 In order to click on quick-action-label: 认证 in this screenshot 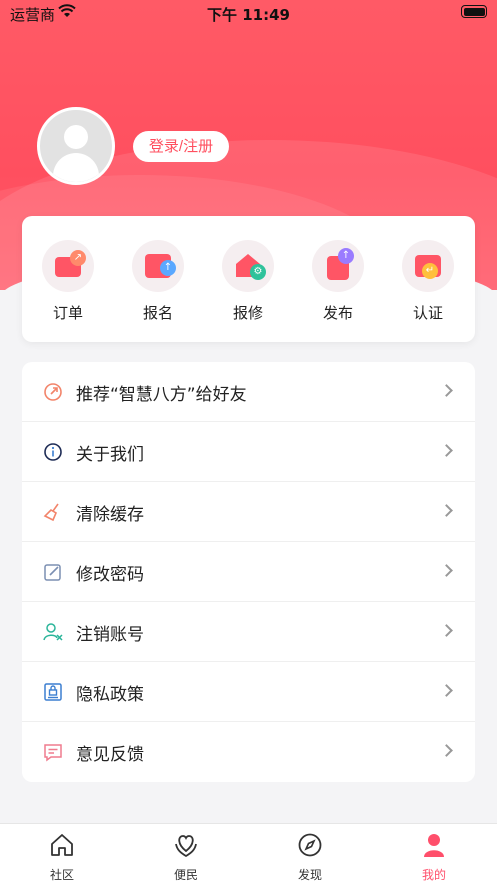, I will do `click(427, 313)`.